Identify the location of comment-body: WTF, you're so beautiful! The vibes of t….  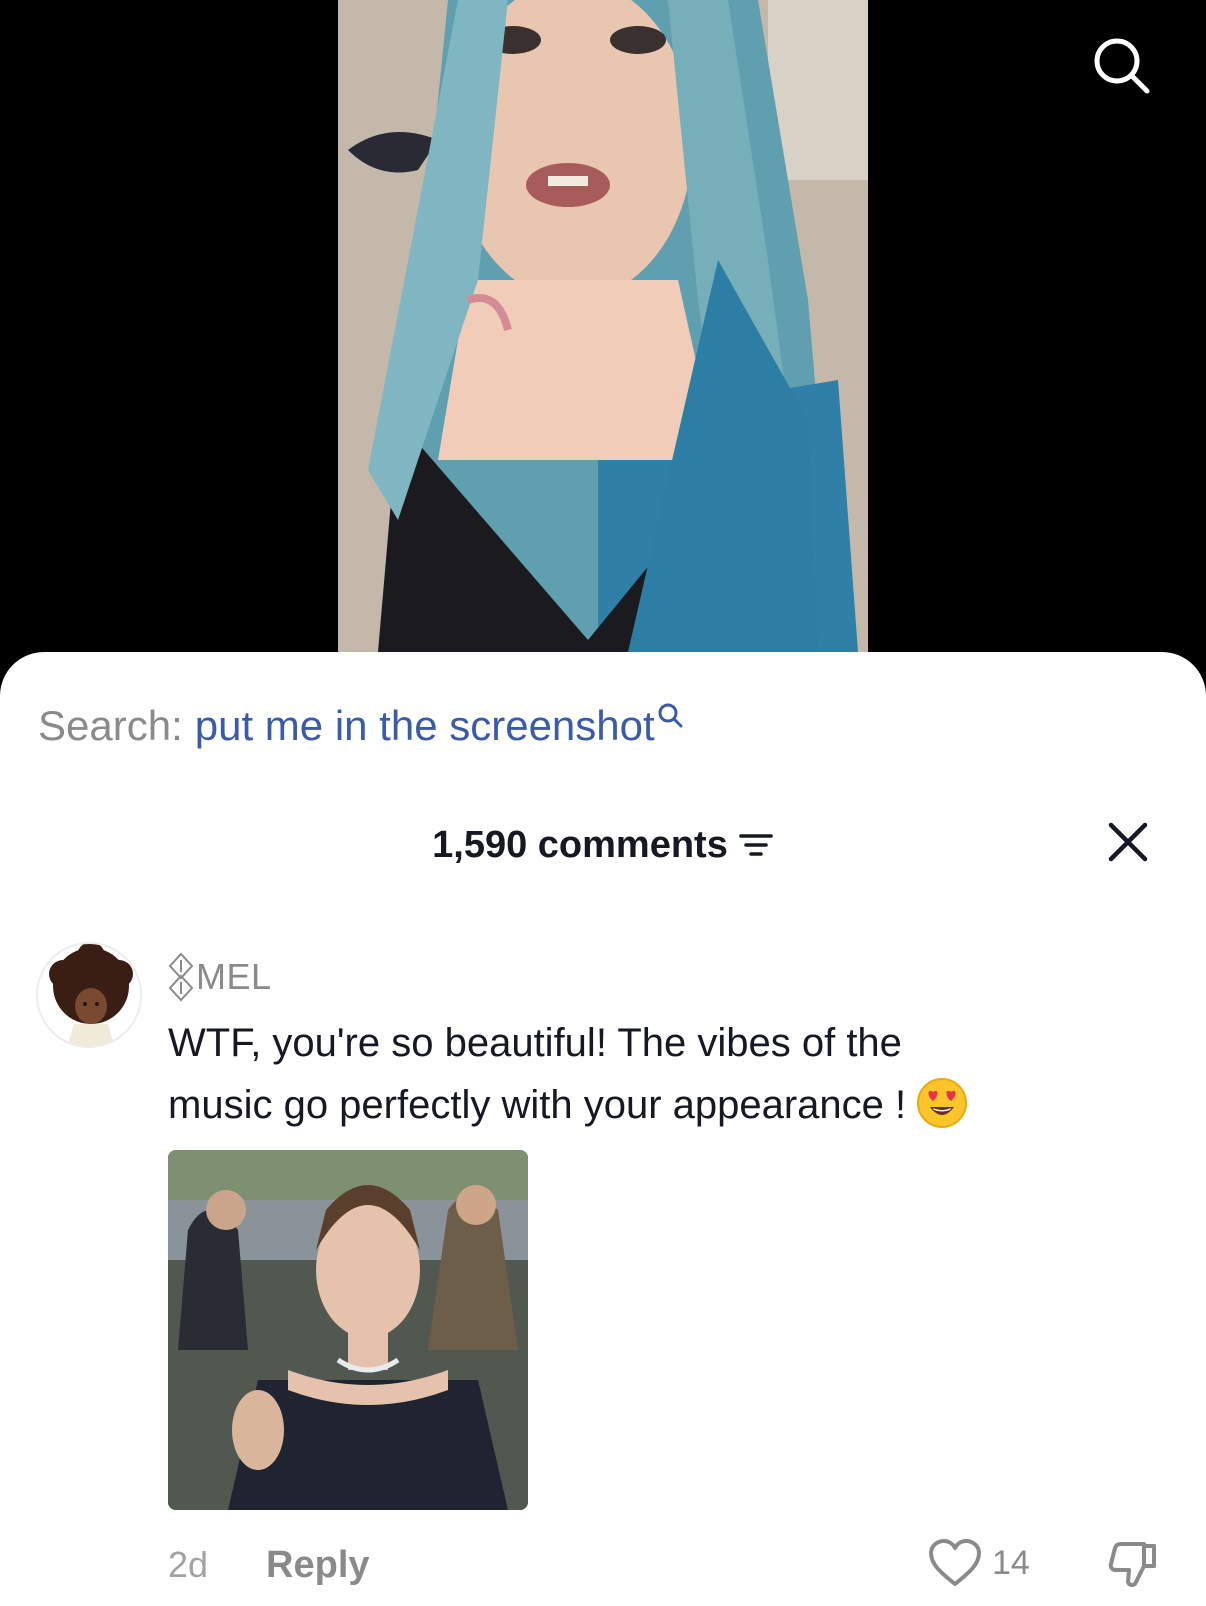
(653, 1074).